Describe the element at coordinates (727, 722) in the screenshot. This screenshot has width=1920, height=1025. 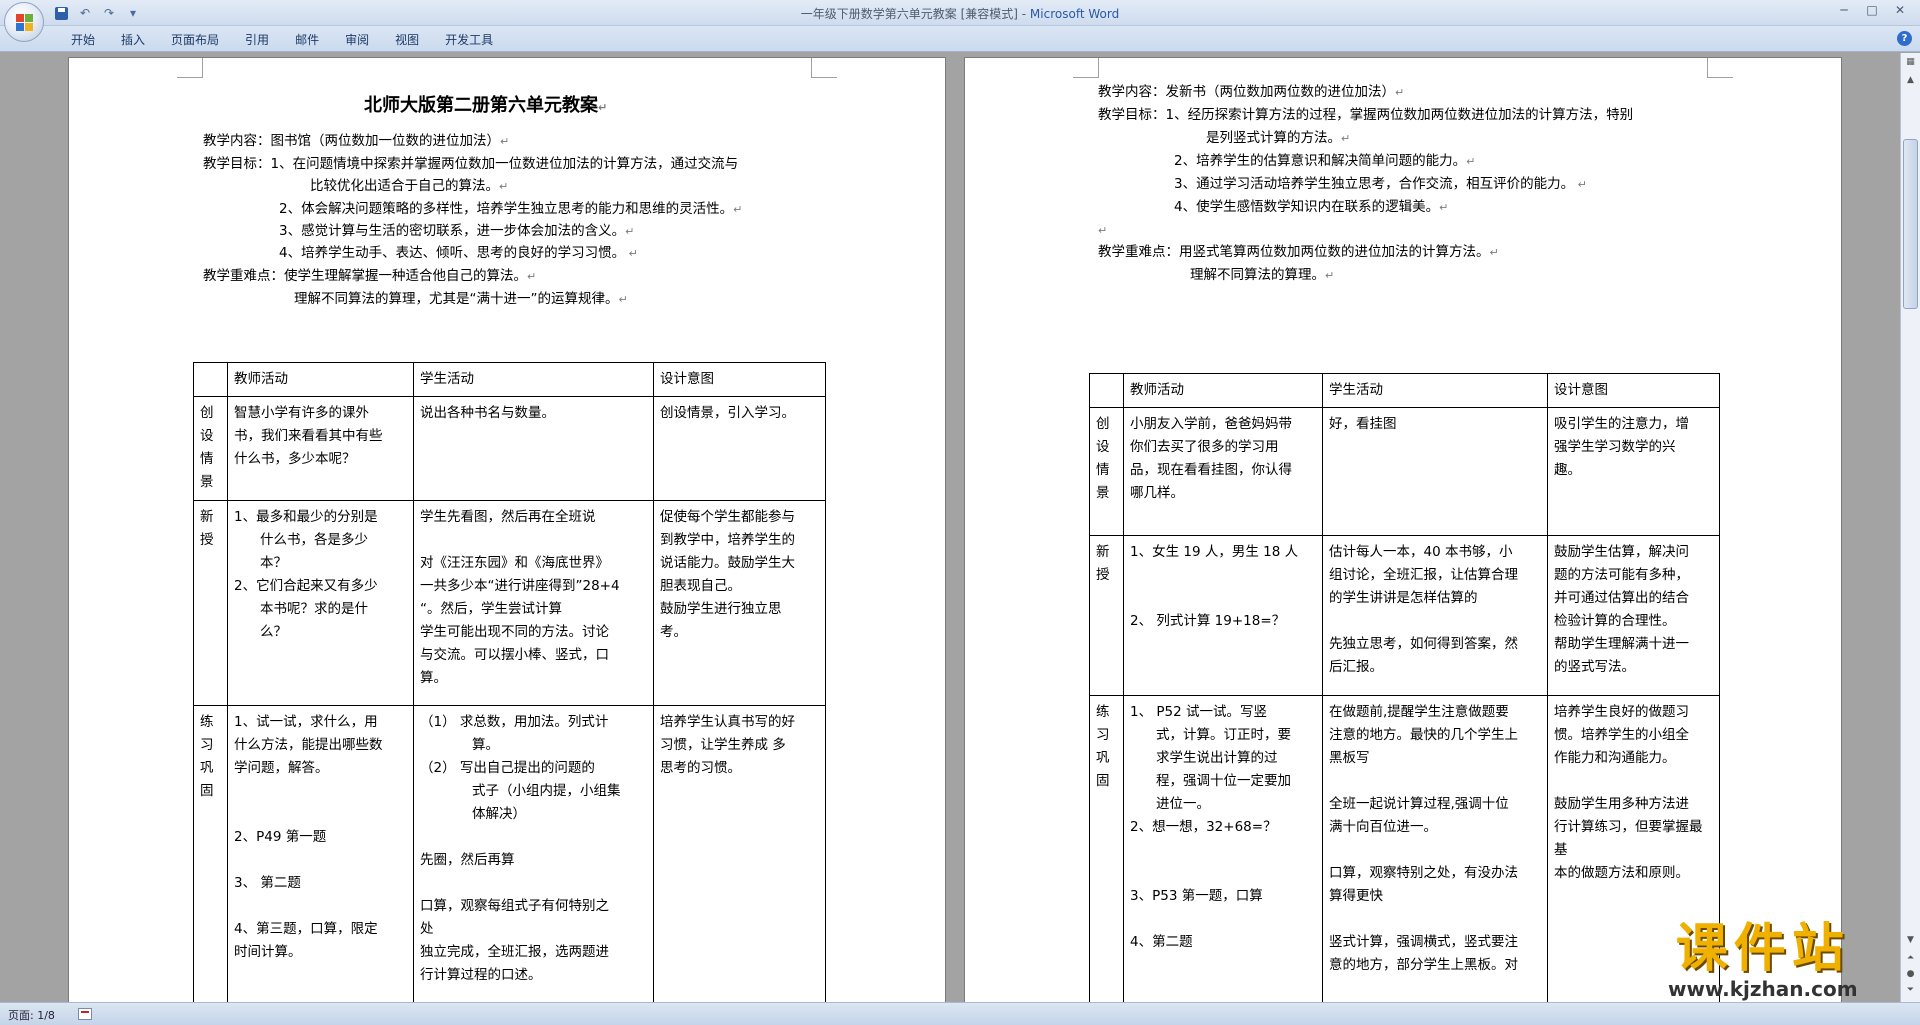
I see `cell-line: 培养学生认真书写的好` at that location.